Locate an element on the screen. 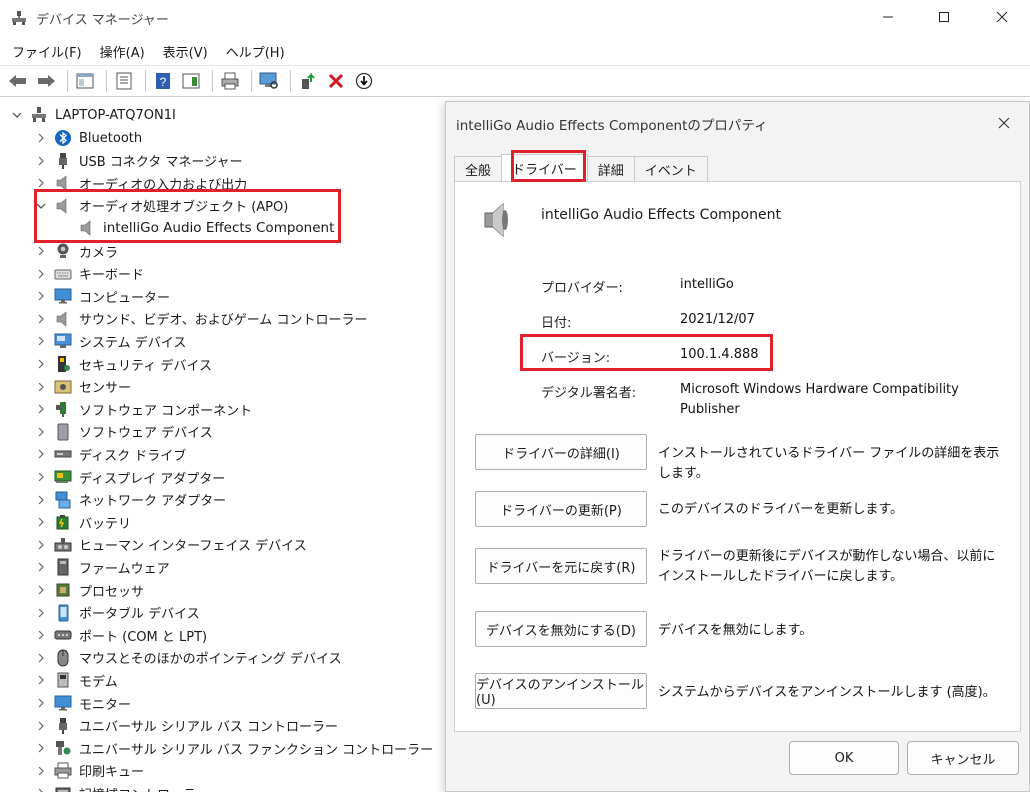 Image resolution: width=1030 pixels, height=792 pixels. back-button is located at coordinates (18, 81).